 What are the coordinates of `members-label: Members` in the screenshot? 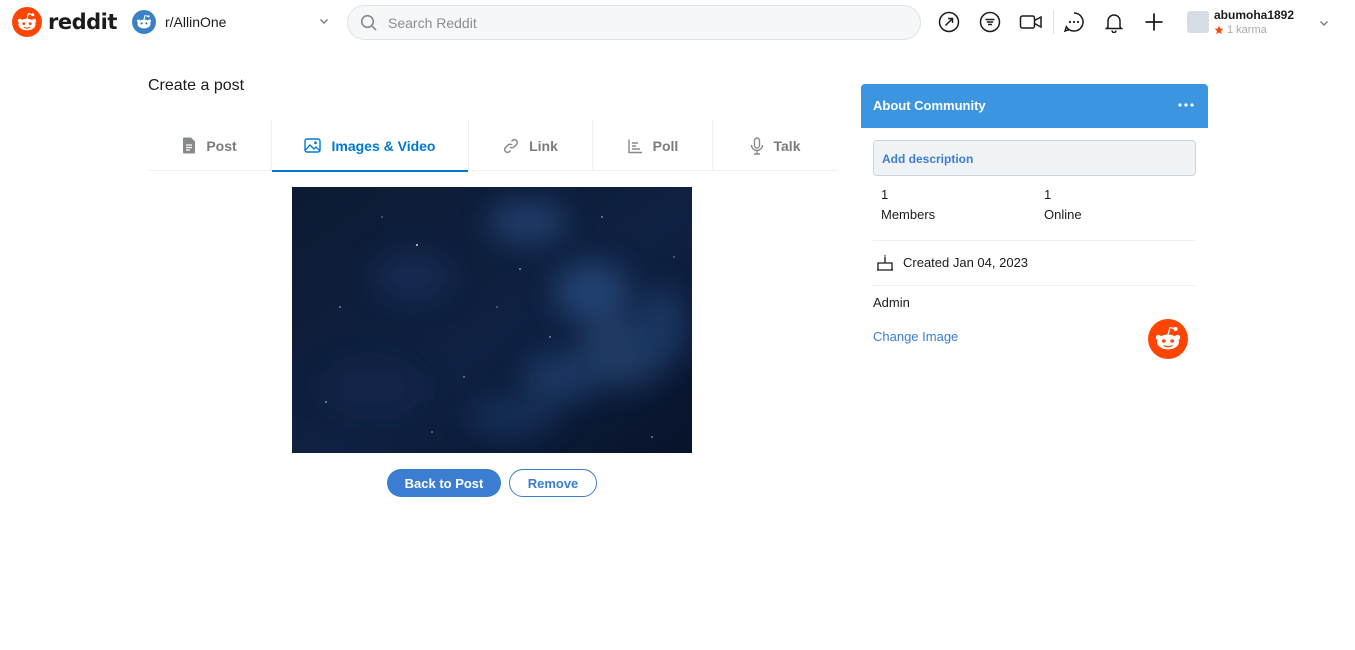 It's located at (908, 214).